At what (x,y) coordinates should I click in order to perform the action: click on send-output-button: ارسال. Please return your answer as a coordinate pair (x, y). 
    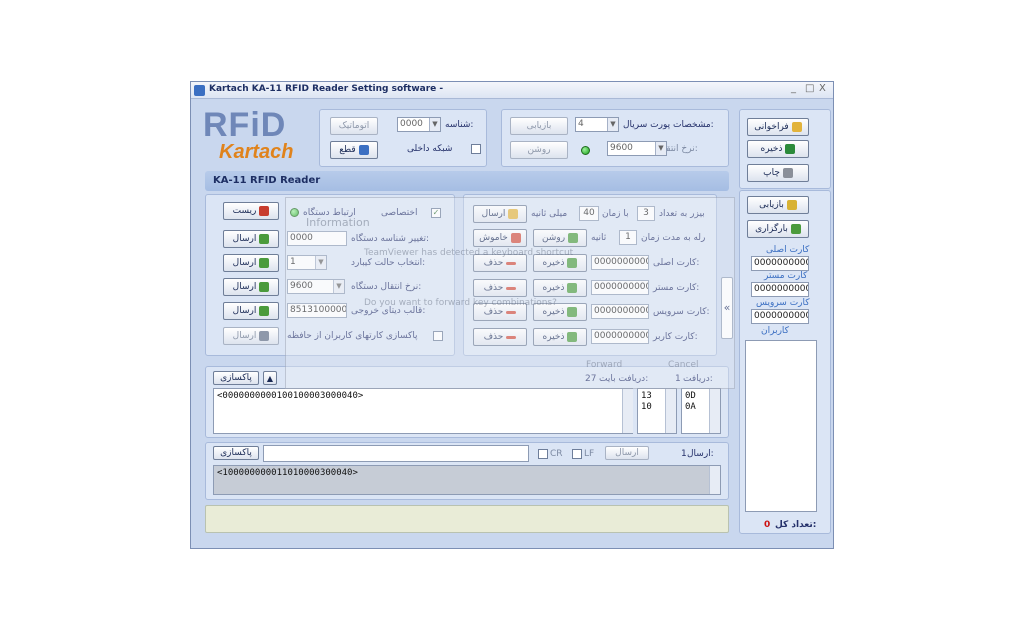
    Looking at the image, I should click on (251, 311).